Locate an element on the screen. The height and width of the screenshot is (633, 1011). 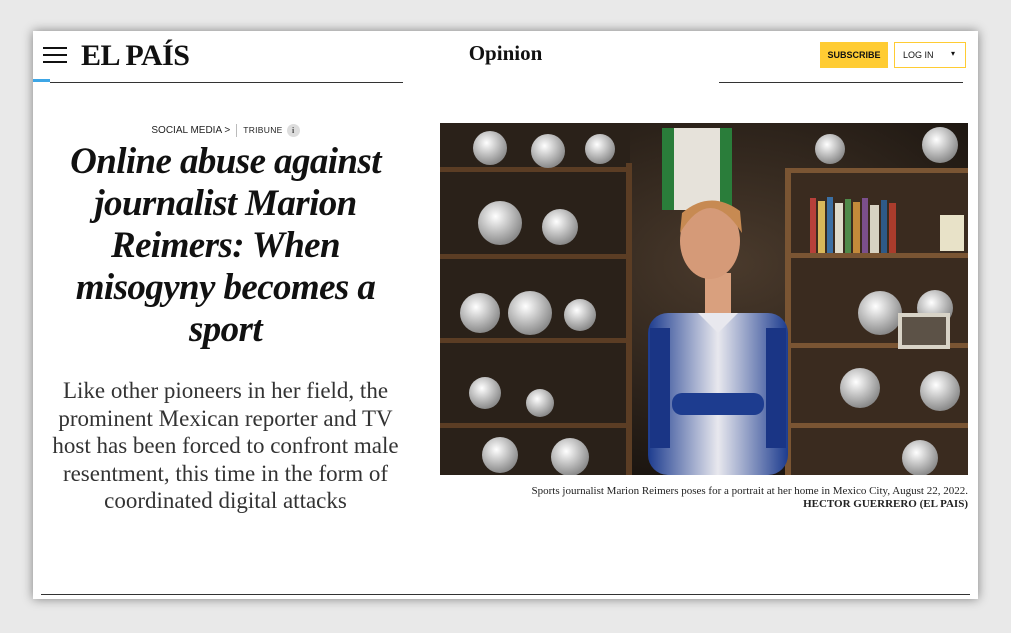
kicker-tag: TRIBUNE is located at coordinates (263, 130).